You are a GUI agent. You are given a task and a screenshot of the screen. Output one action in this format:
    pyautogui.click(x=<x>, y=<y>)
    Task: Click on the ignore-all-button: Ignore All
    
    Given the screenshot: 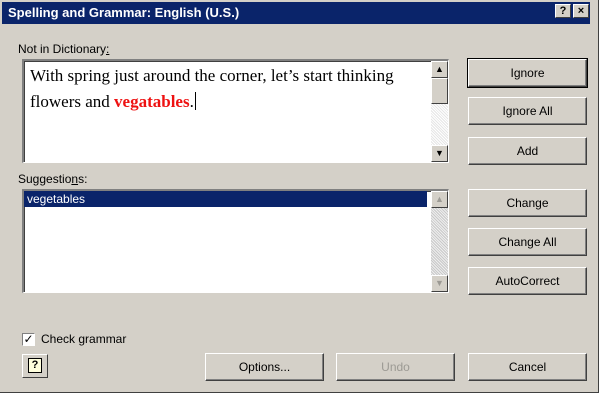 What is the action you would take?
    pyautogui.click(x=527, y=111)
    